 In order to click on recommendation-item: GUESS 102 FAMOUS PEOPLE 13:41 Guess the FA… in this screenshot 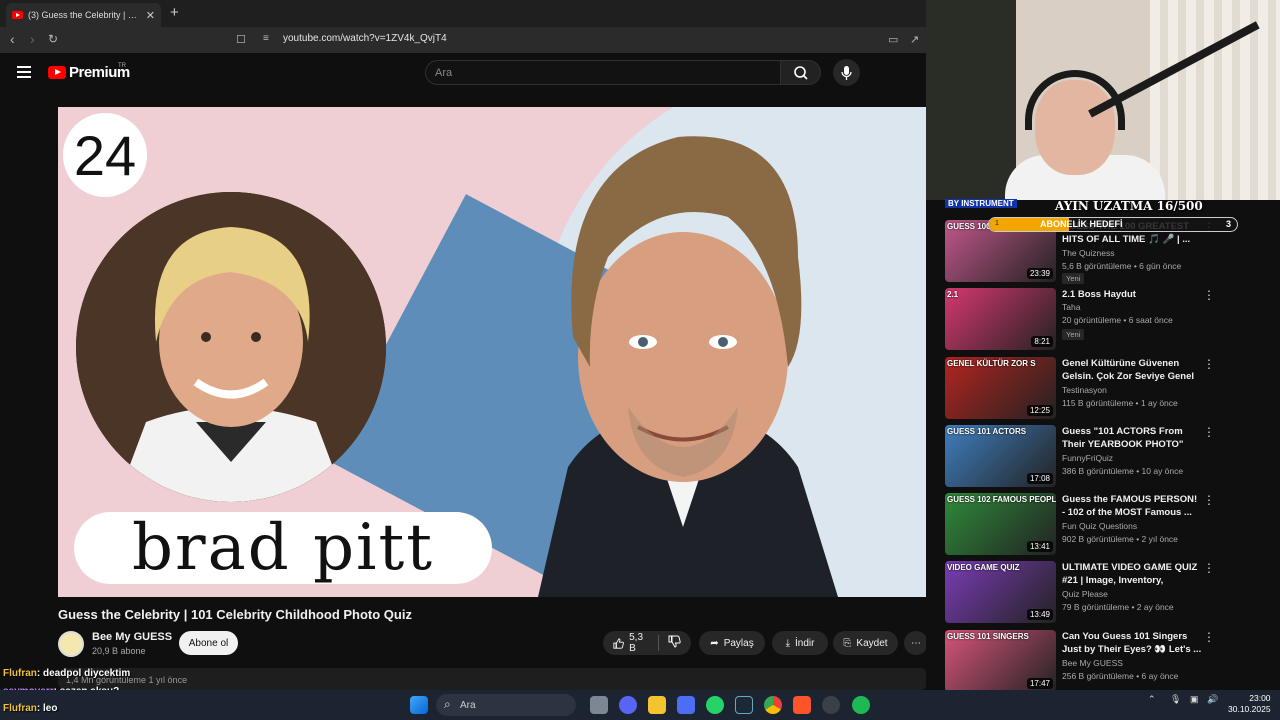, I will do `click(1105, 526)`.